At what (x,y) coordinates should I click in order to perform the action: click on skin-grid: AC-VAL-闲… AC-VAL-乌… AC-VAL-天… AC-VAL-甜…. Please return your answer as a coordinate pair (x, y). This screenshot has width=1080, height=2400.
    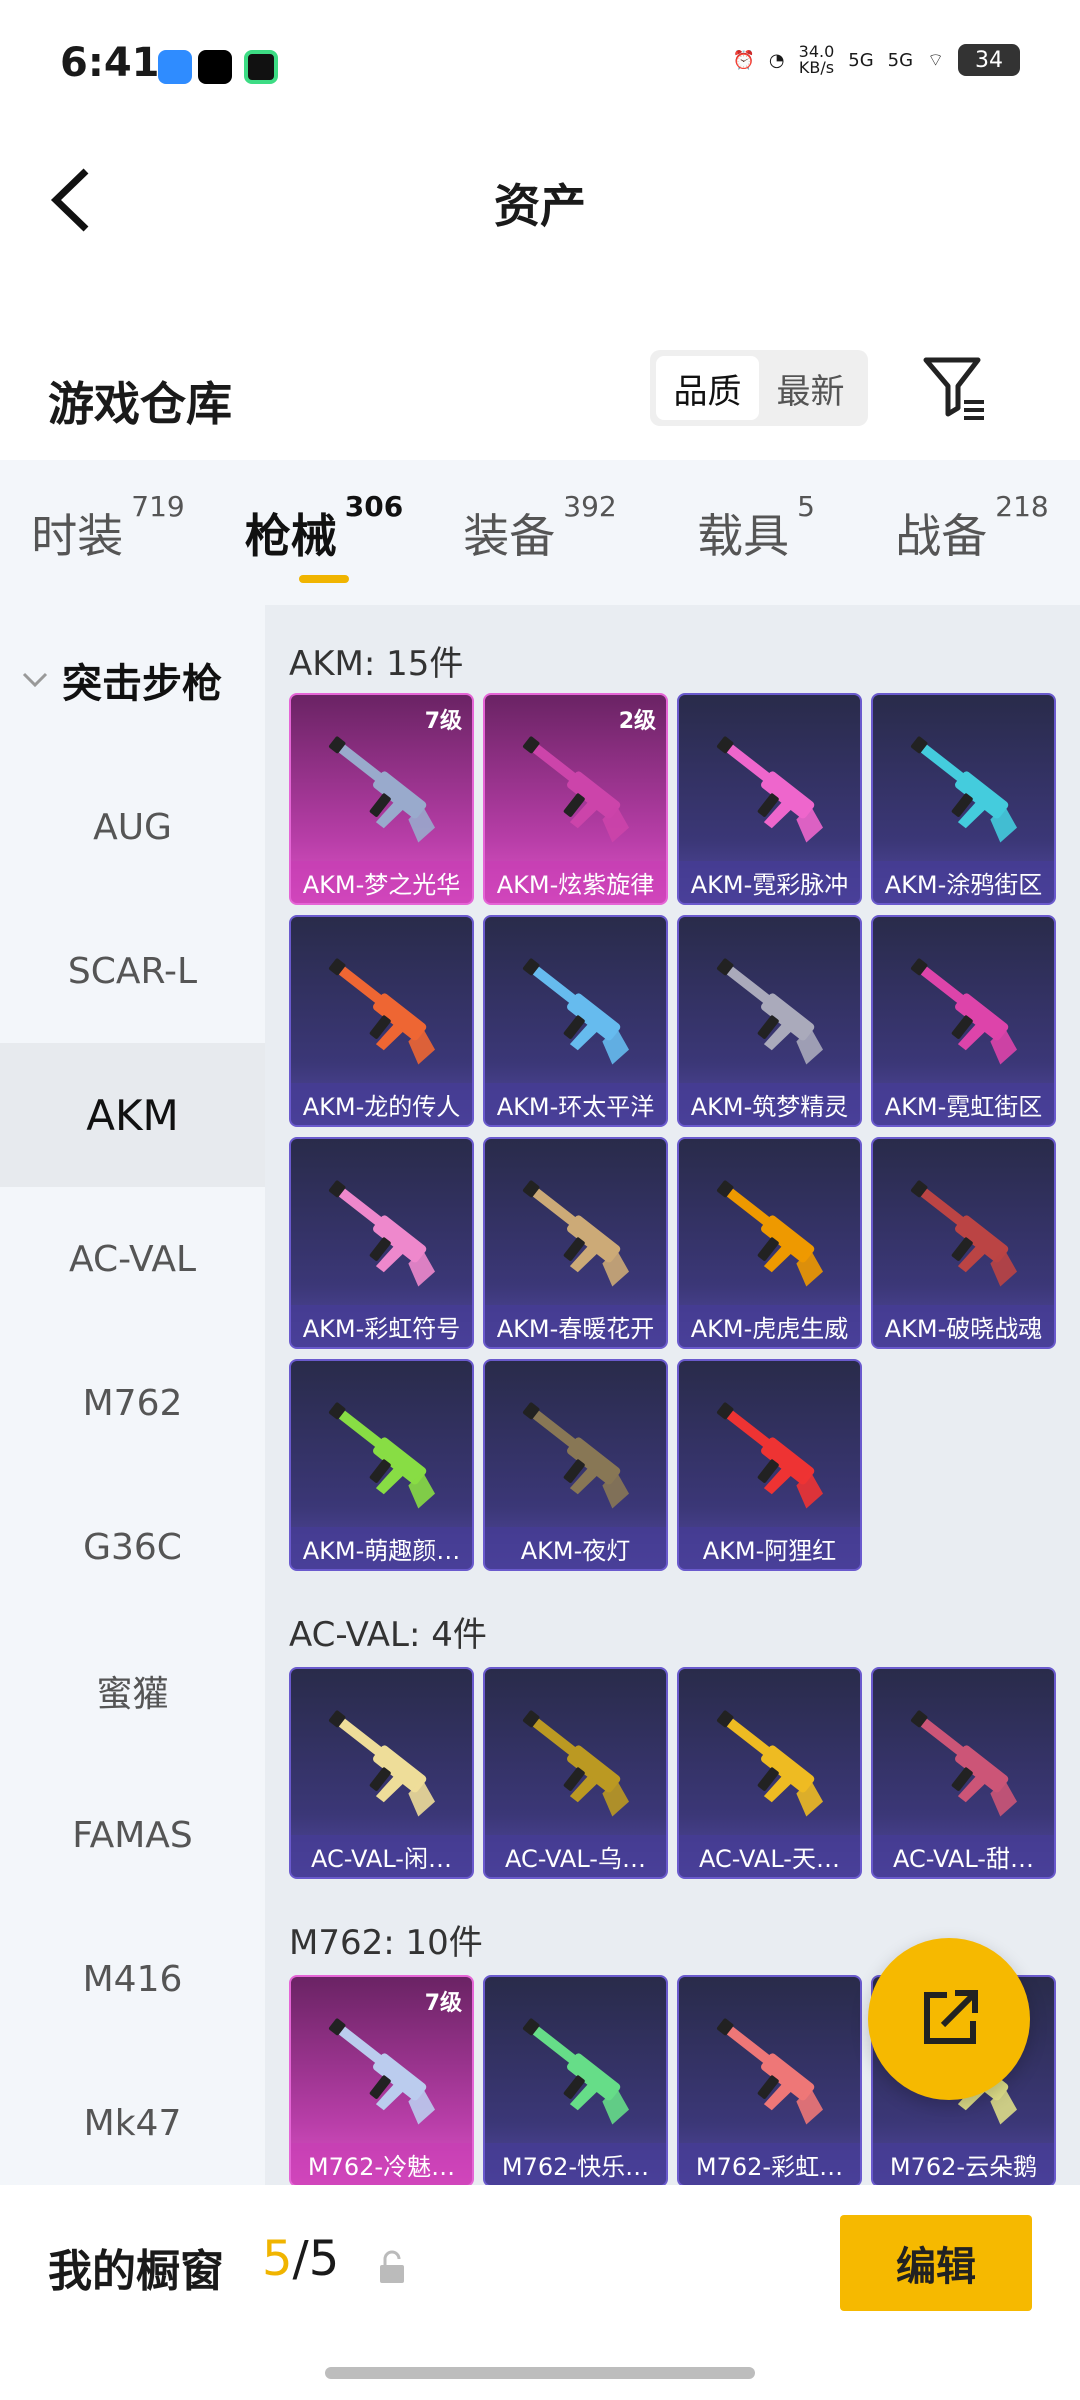
    Looking at the image, I should click on (672, 1773).